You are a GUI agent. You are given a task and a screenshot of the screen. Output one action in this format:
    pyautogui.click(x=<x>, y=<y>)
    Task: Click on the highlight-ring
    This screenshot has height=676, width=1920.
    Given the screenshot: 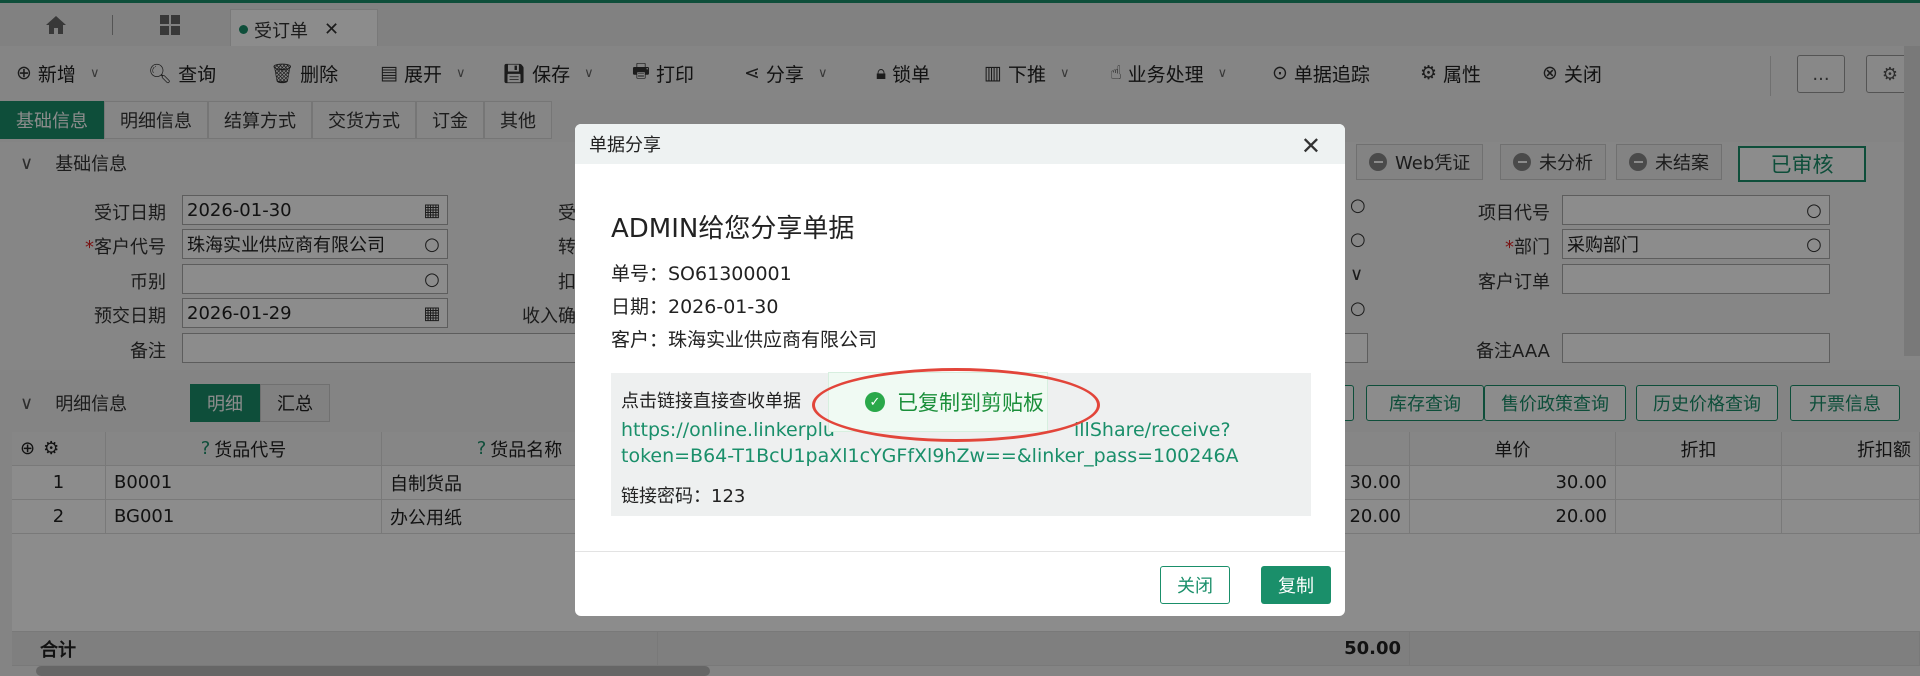 What is the action you would take?
    pyautogui.click(x=956, y=405)
    